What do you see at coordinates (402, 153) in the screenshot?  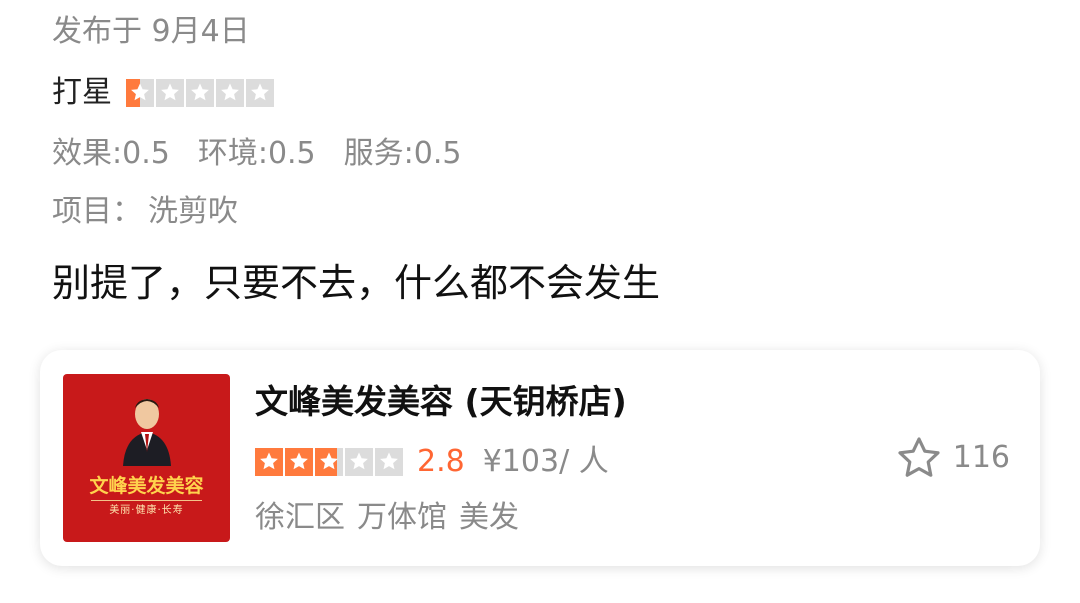 I see `score-service: 服务:0.5` at bounding box center [402, 153].